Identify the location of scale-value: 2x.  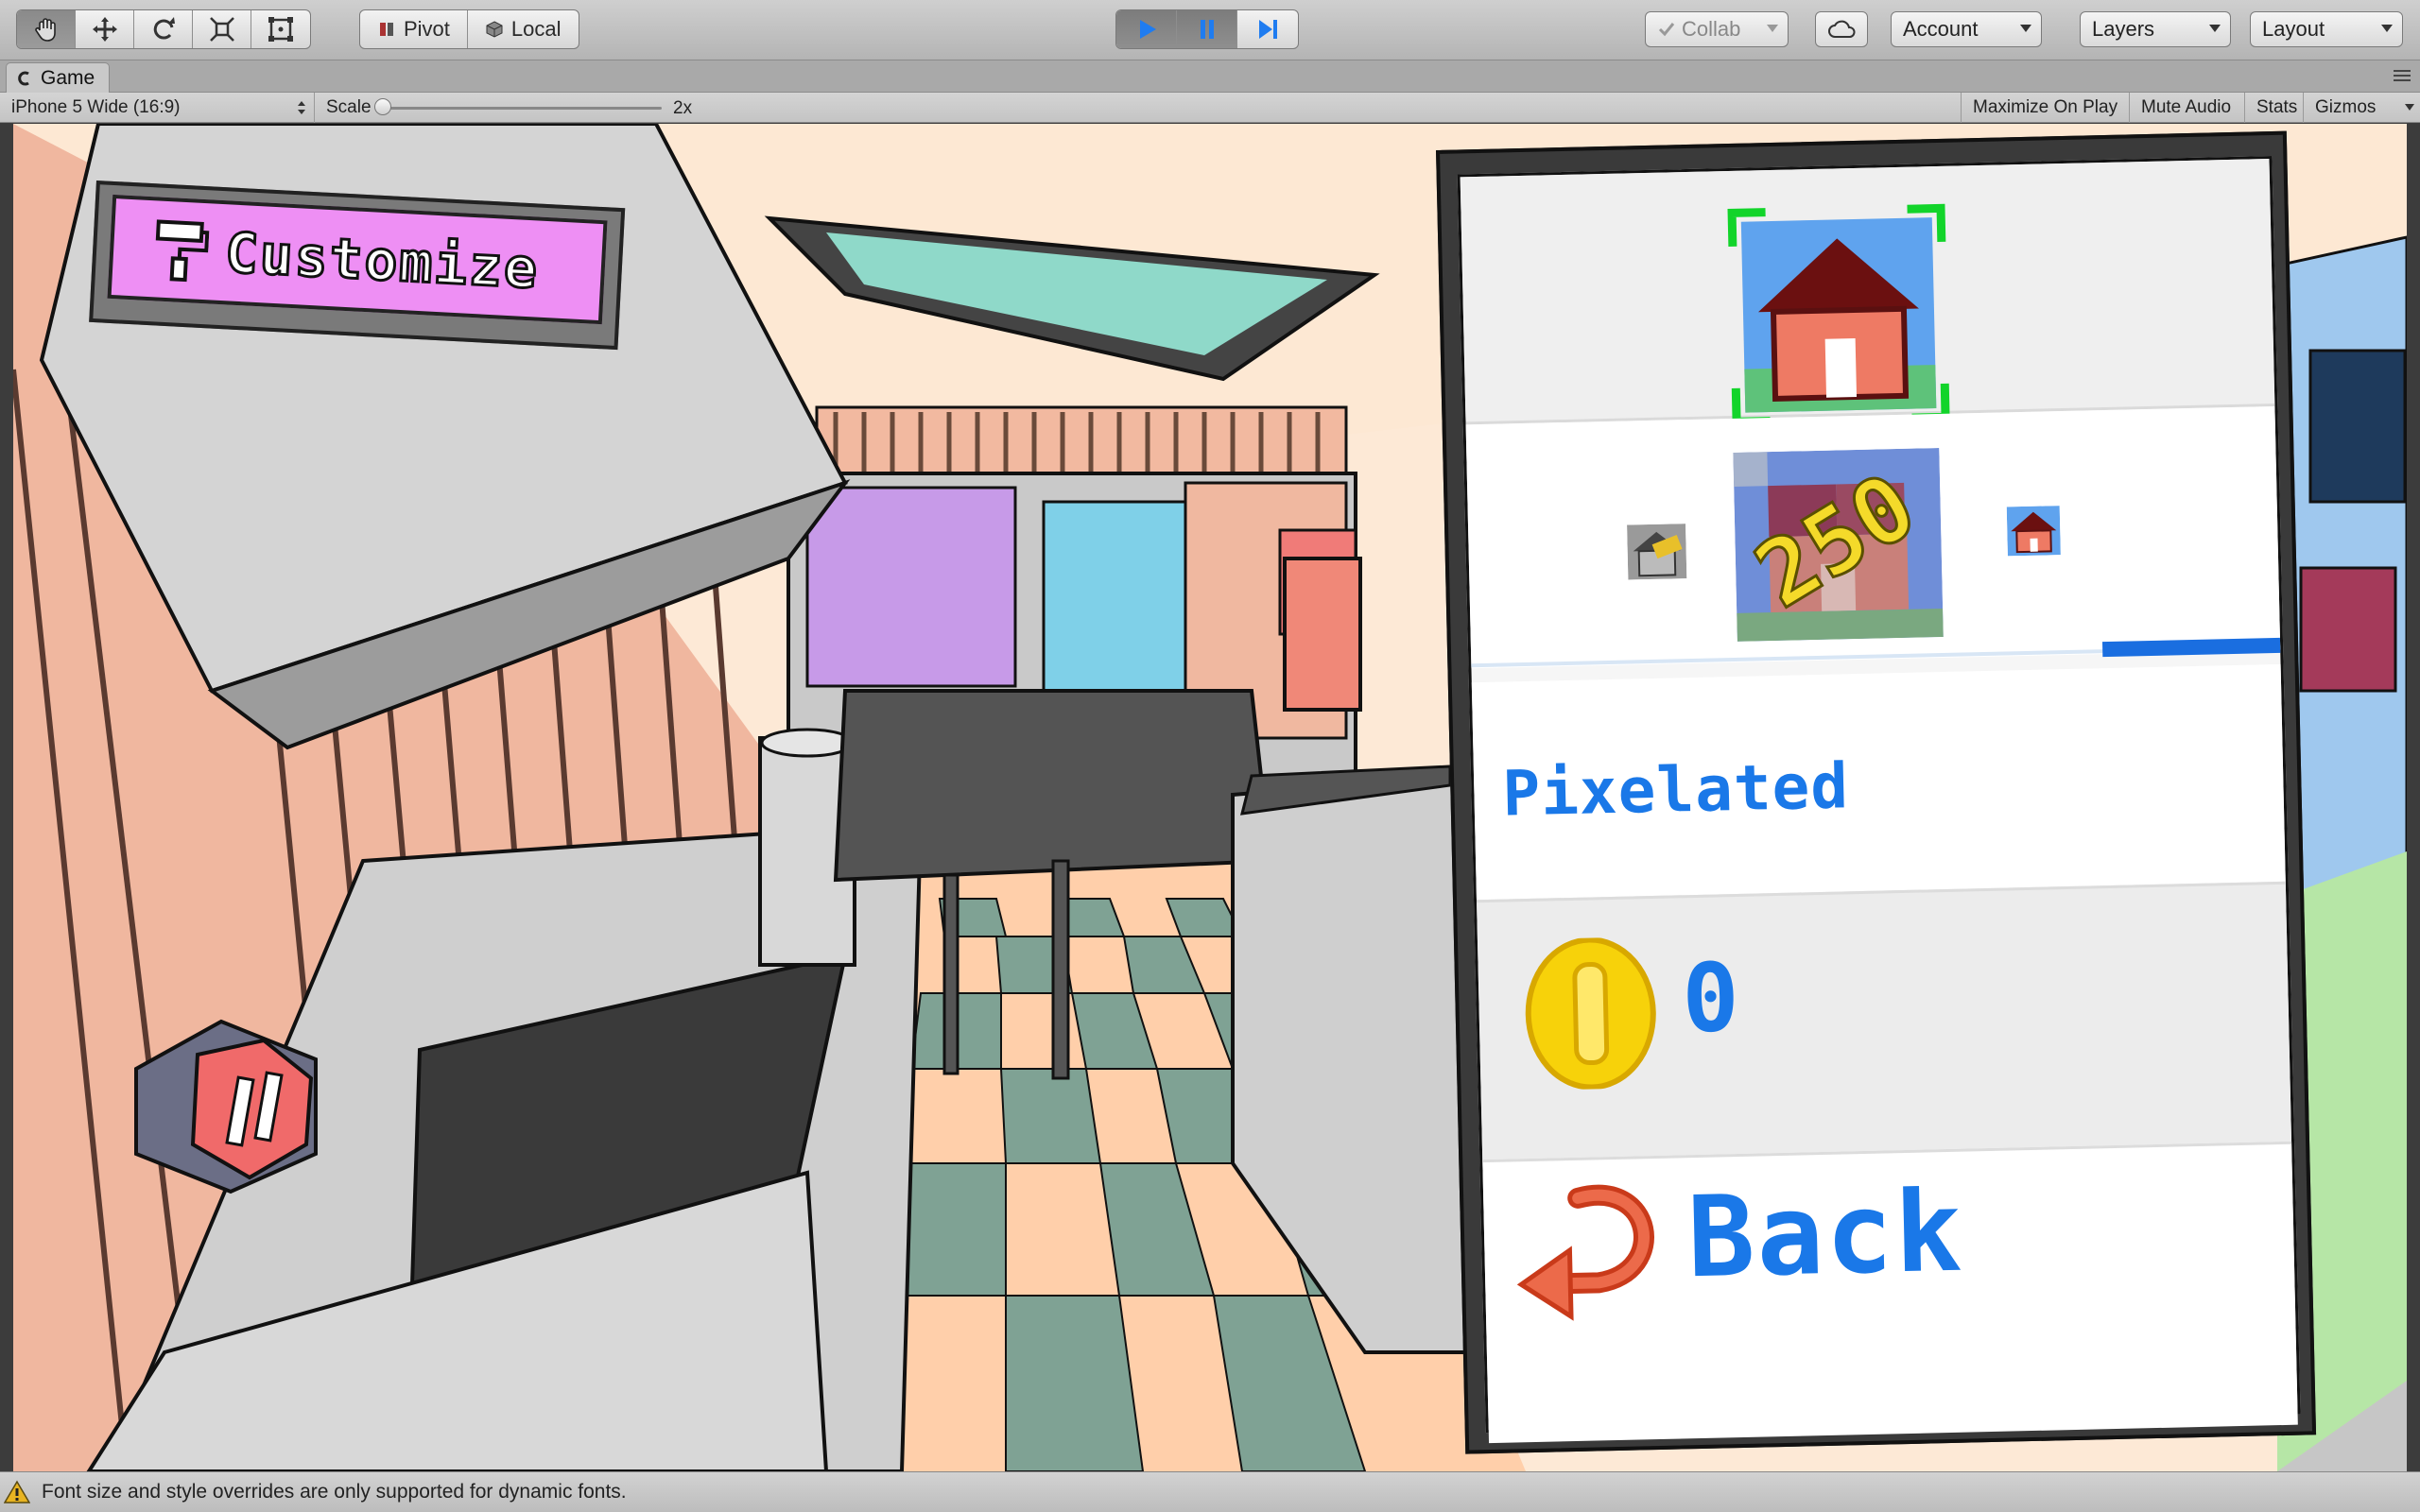
(683, 108).